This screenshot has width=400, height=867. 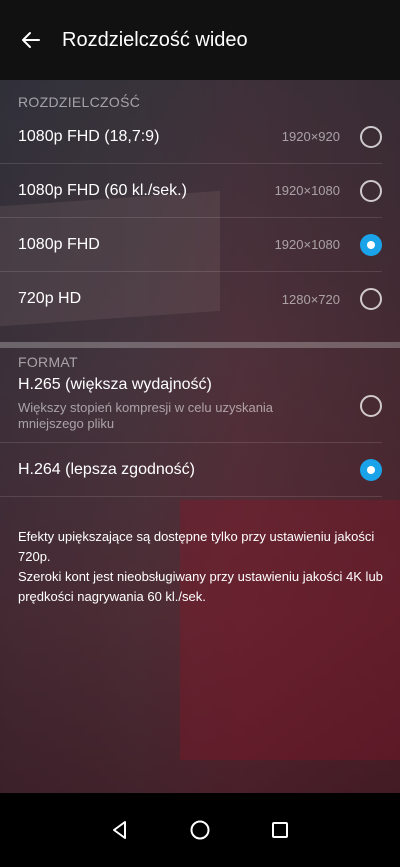 I want to click on nav-back-button, so click(x=120, y=830).